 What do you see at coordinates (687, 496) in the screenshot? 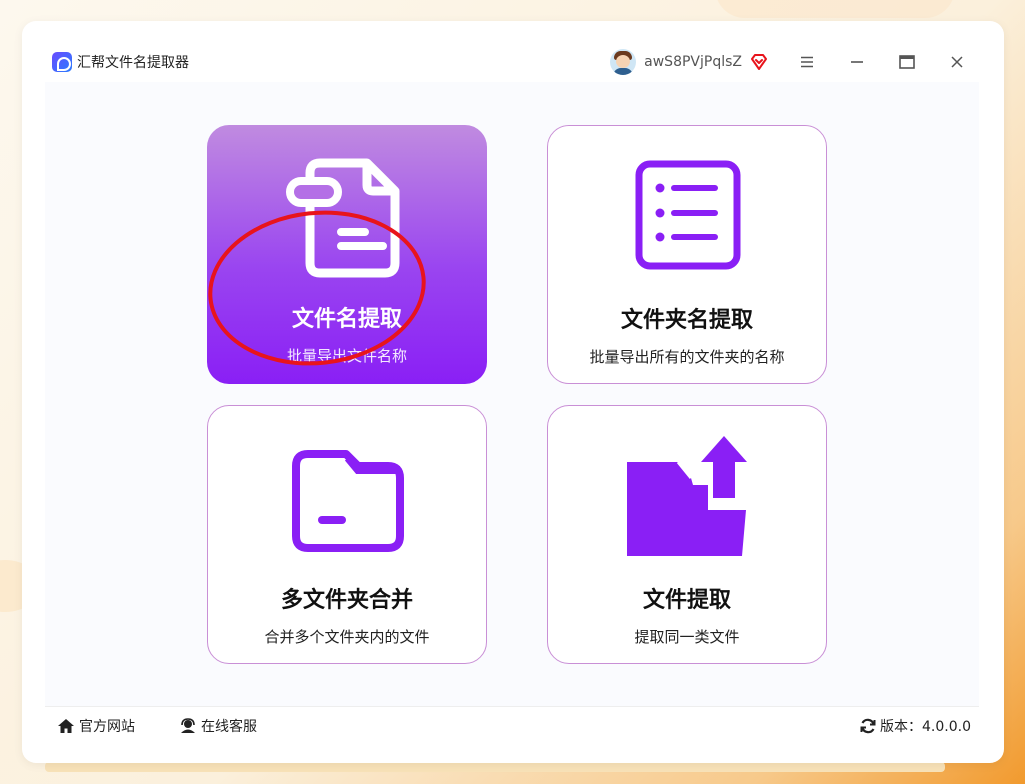
I see `folder-upload-icon` at bounding box center [687, 496].